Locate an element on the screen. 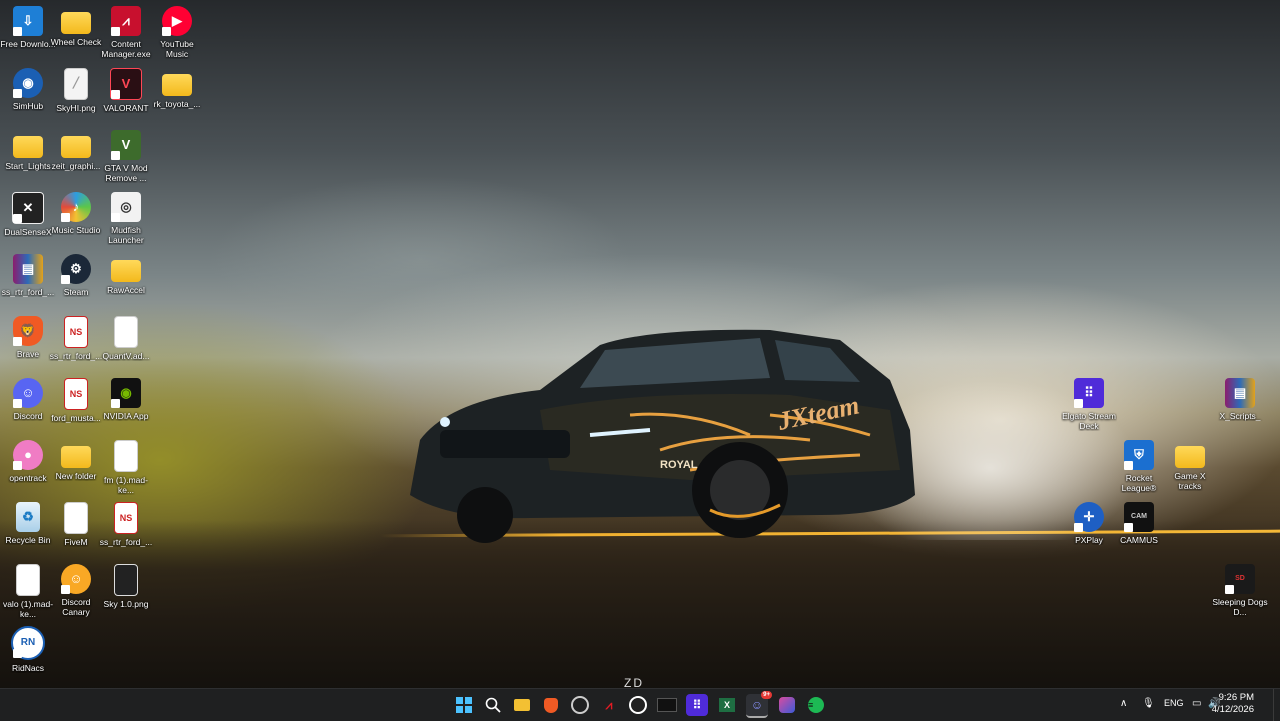  mudfish-icon: ◎ is located at coordinates (126, 207).